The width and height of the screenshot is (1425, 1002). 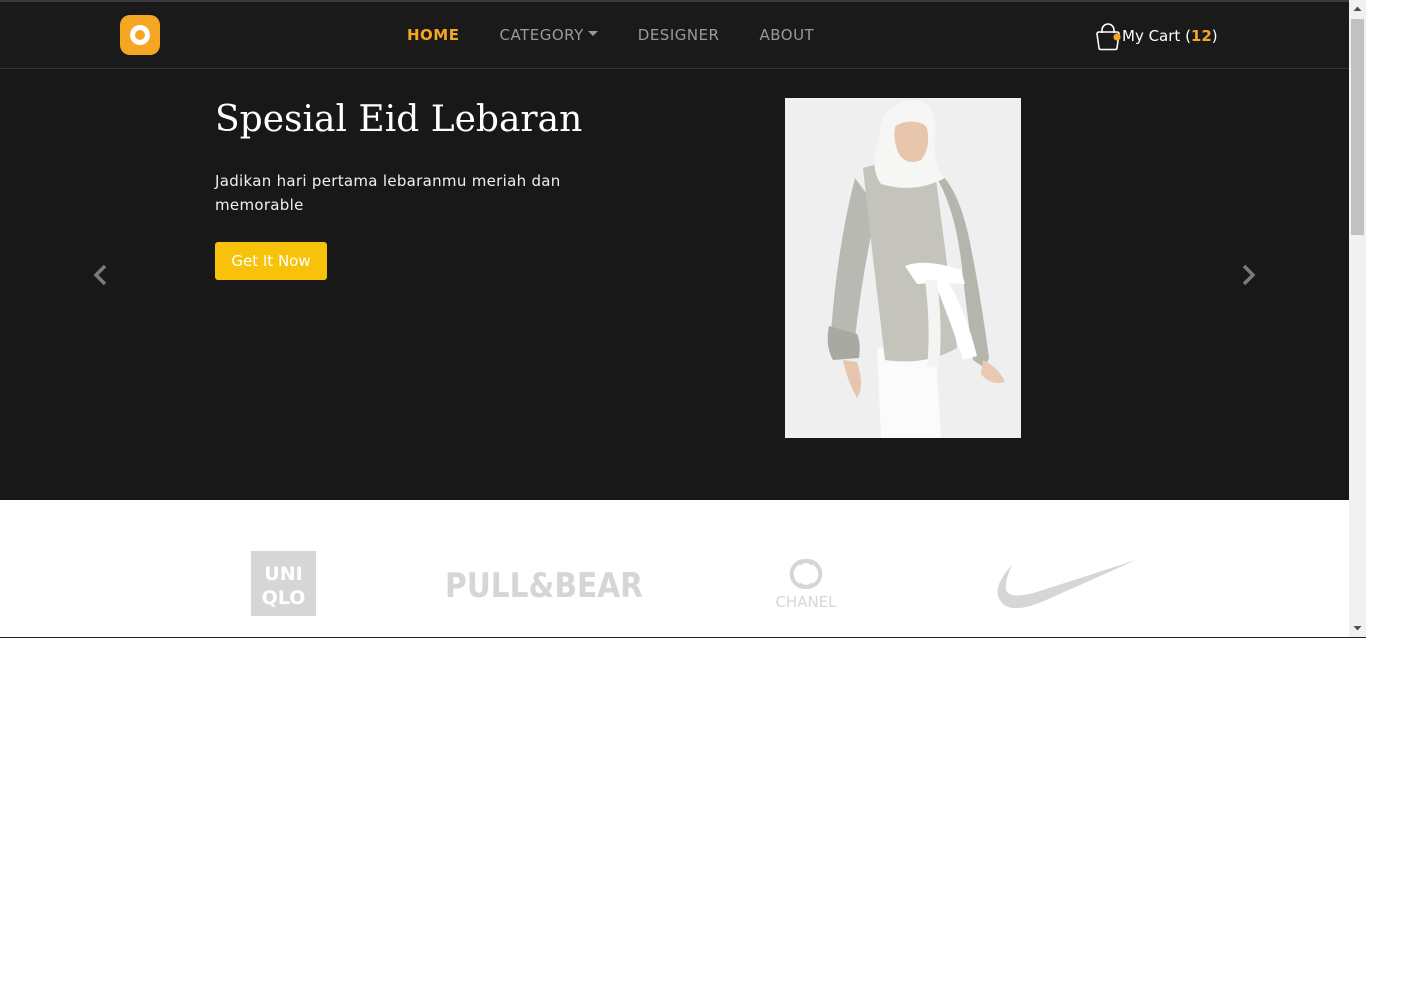 What do you see at coordinates (1201, 36) in the screenshot?
I see `cart-count-badge: 12` at bounding box center [1201, 36].